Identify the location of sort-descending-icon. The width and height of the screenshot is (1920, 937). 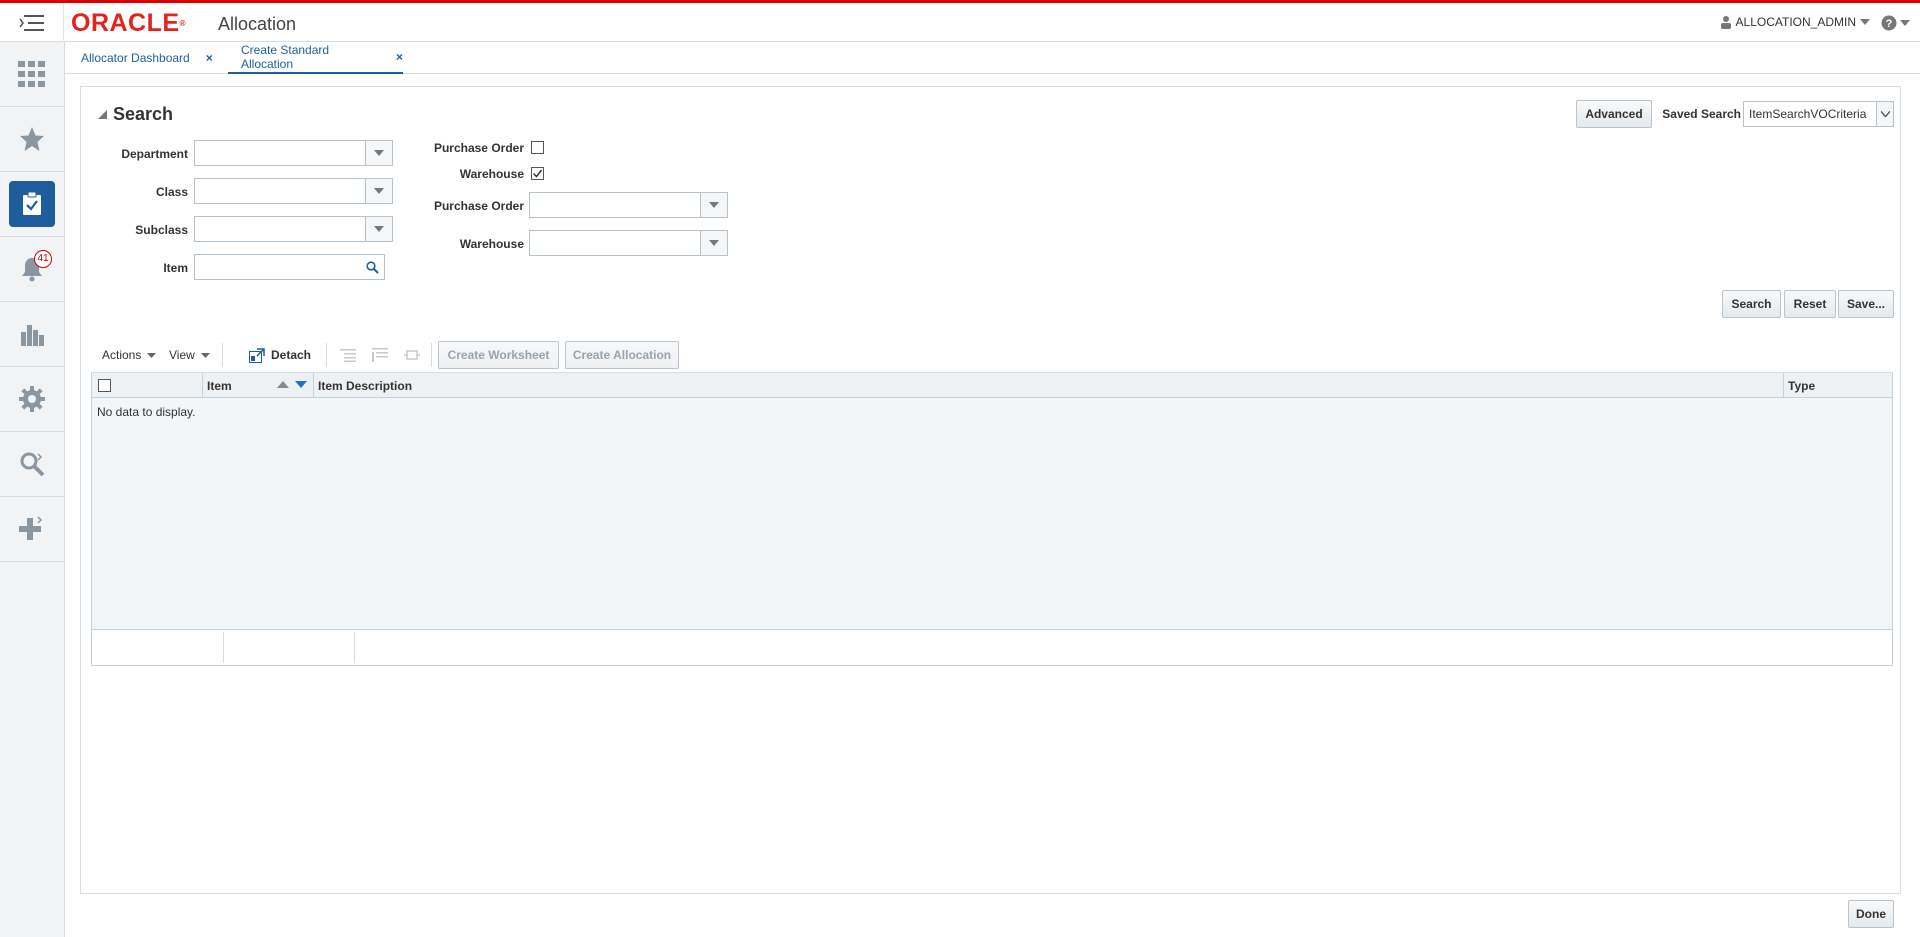
(301, 384).